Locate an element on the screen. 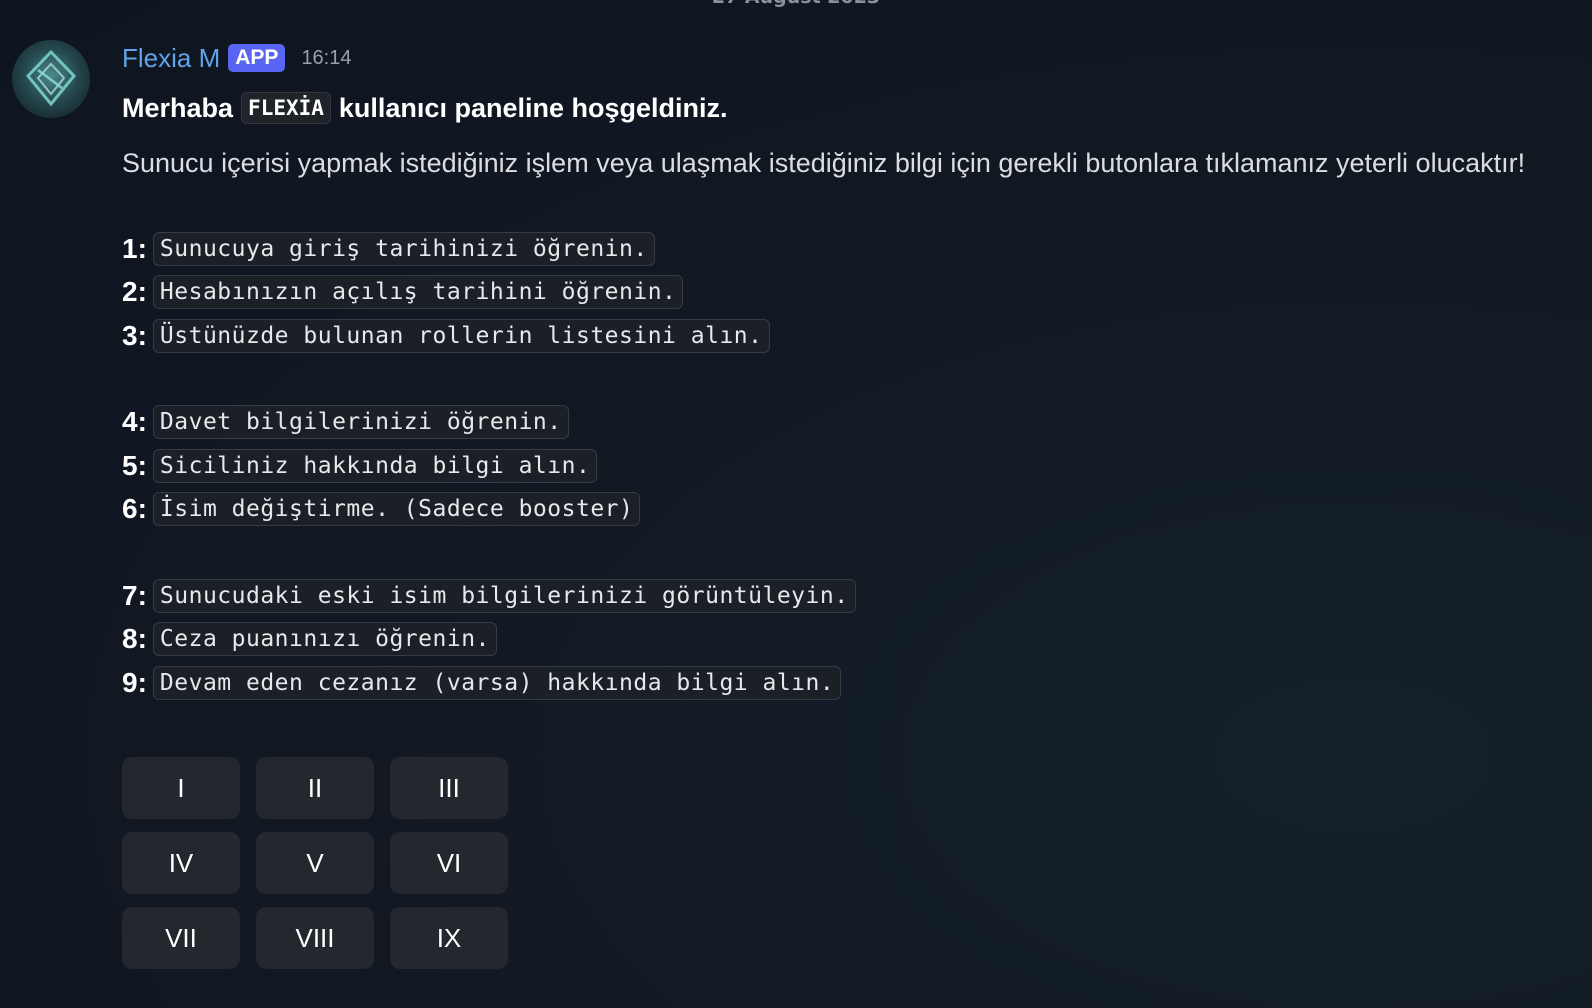 The height and width of the screenshot is (1008, 1592). button-3: III is located at coordinates (449, 788).